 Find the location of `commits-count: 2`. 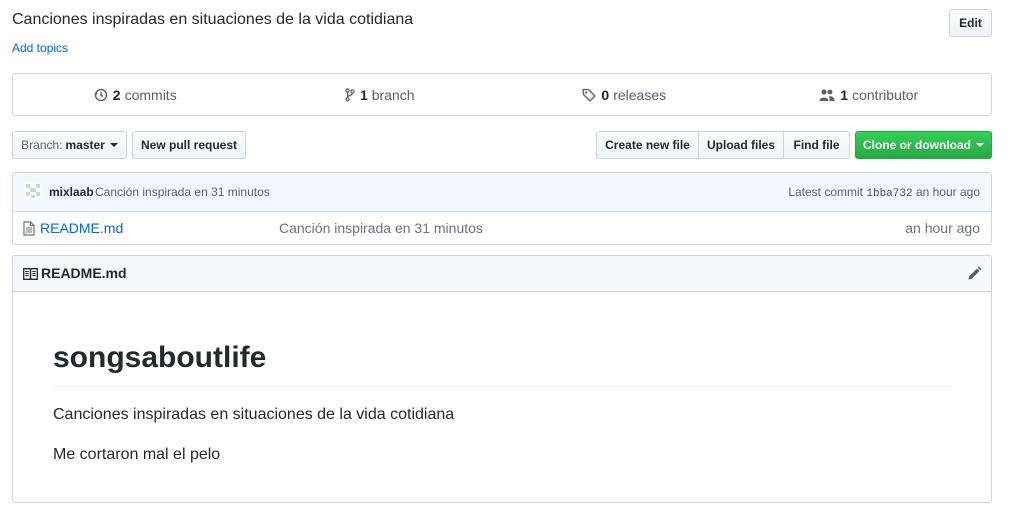

commits-count: 2 is located at coordinates (116, 94).